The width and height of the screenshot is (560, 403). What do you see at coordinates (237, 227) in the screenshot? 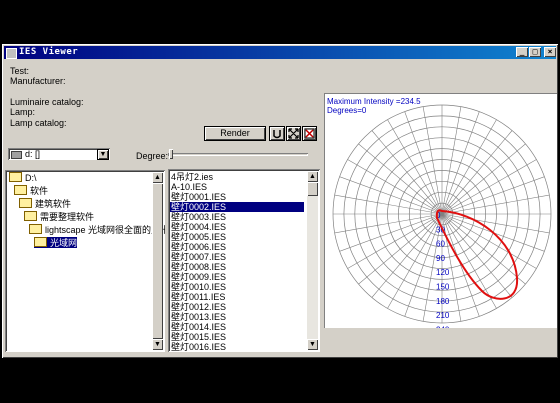
I see `file-item: 壁灯0004.IES` at bounding box center [237, 227].